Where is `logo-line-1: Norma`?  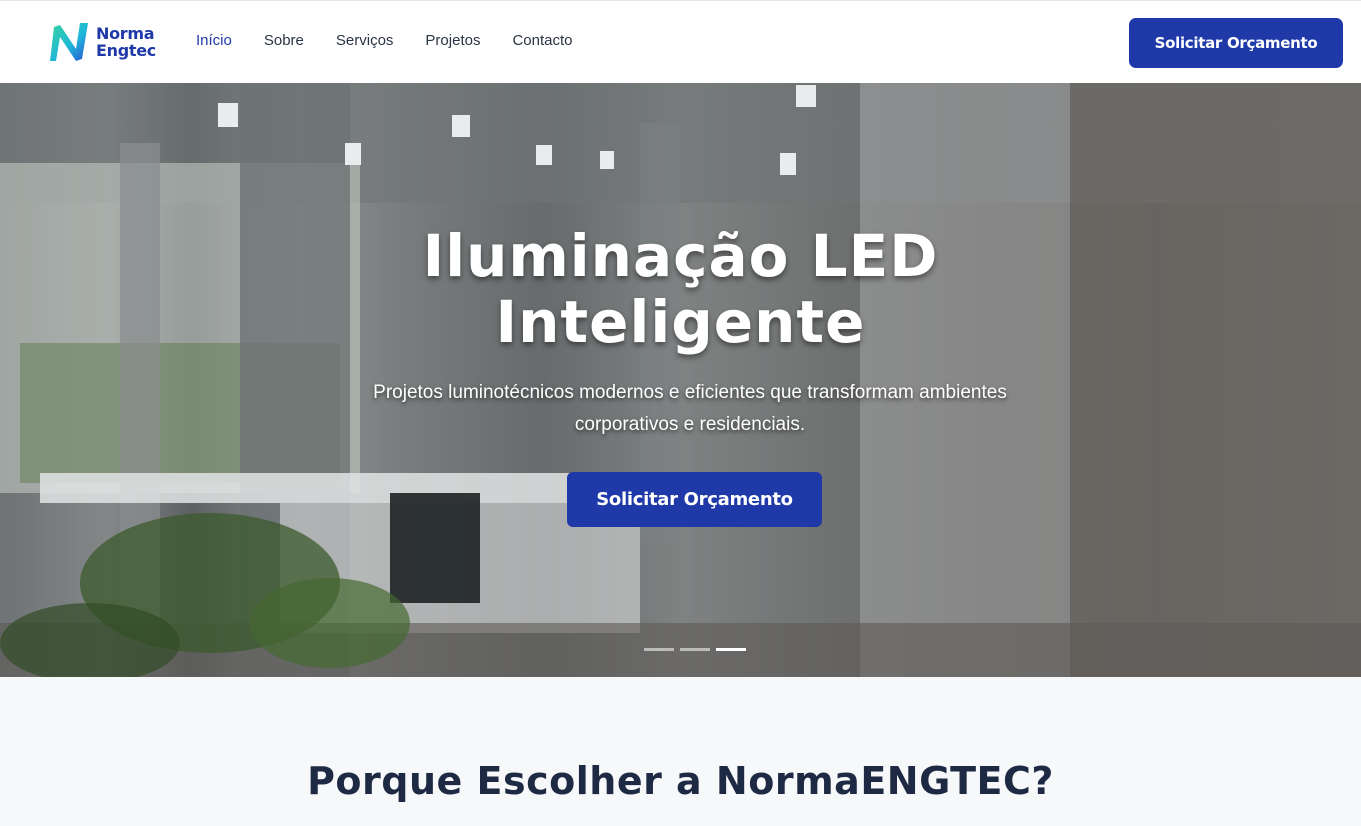
logo-line-1: Norma is located at coordinates (125, 33).